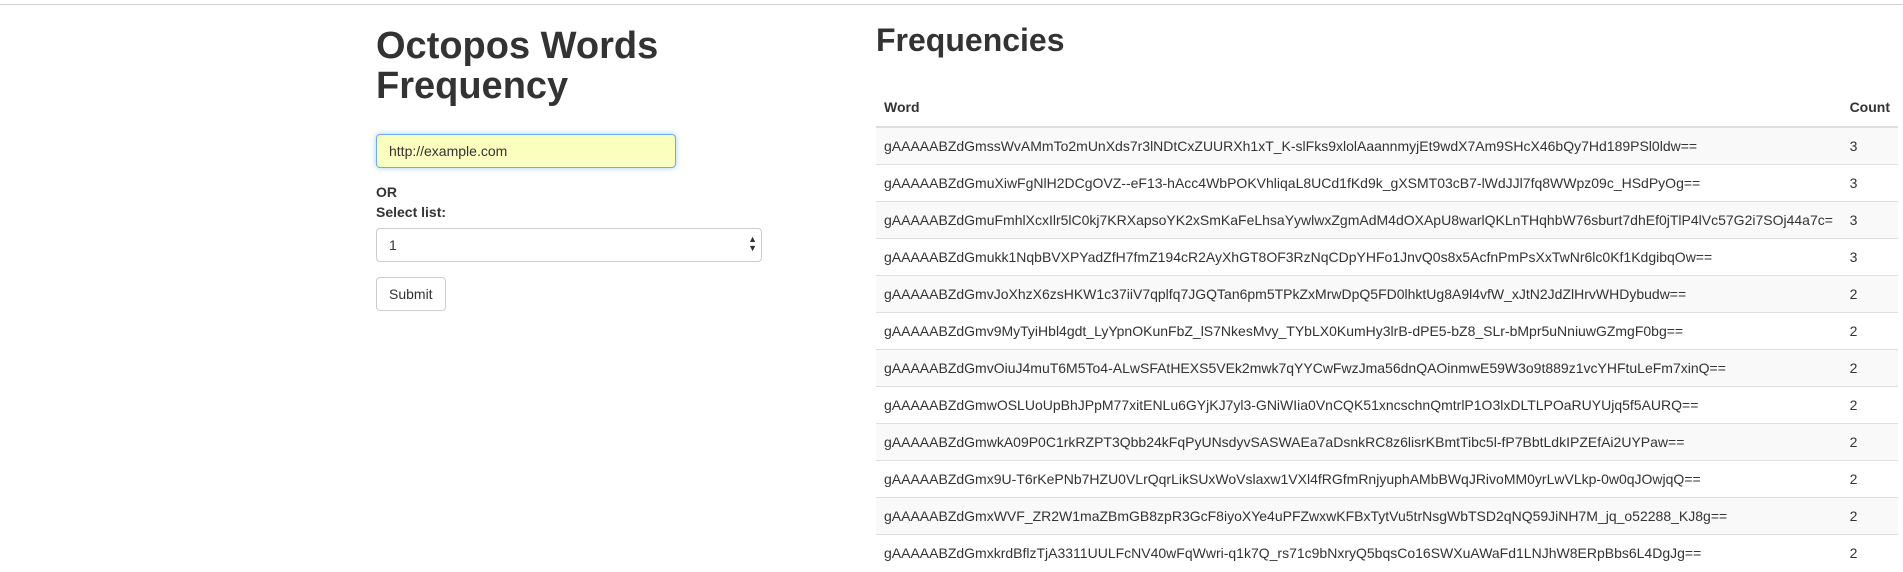 This screenshot has height=572, width=1903. I want to click on column-header-count: Count, so click(1869, 108).